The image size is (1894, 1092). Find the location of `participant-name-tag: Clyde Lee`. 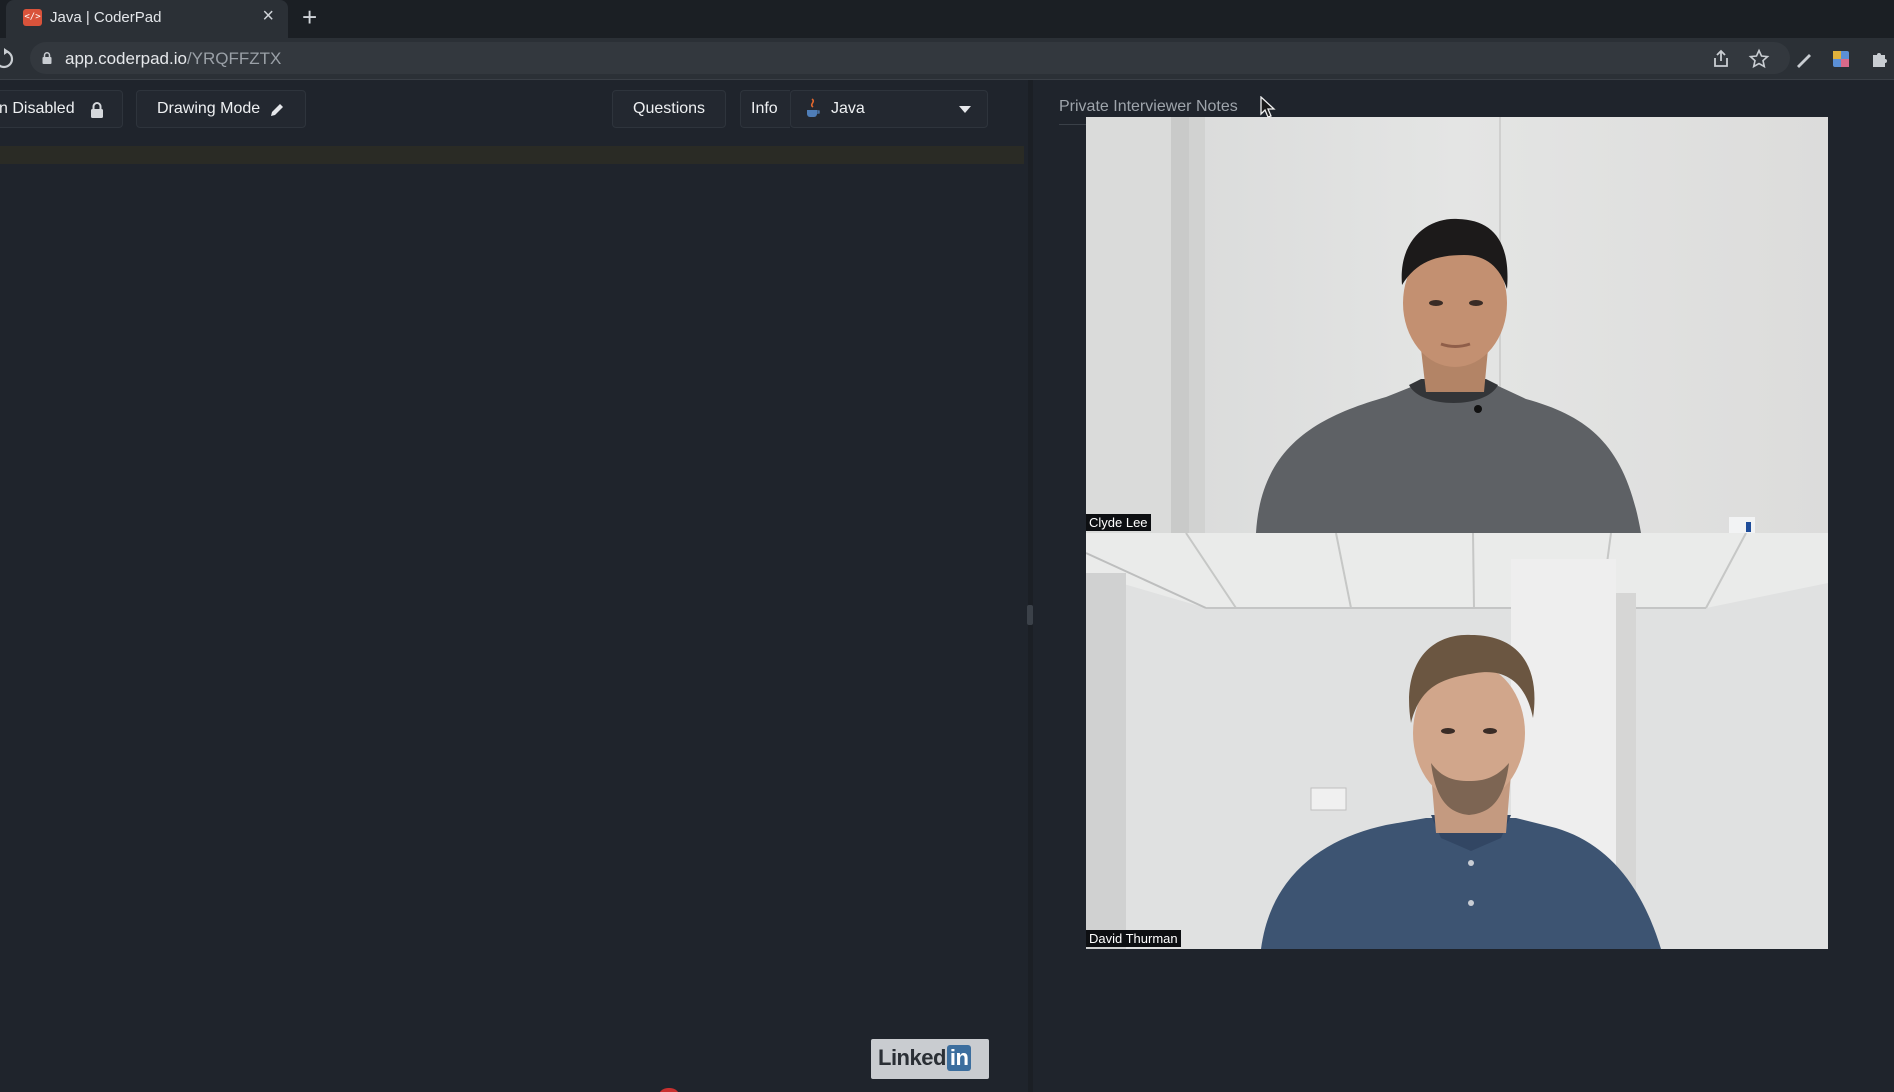

participant-name-tag: Clyde Lee is located at coordinates (1118, 522).